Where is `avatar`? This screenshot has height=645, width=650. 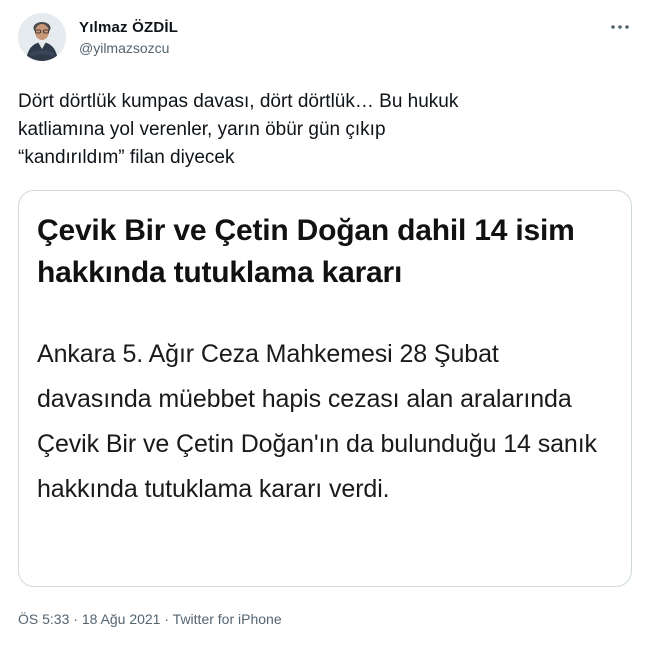 avatar is located at coordinates (42, 37).